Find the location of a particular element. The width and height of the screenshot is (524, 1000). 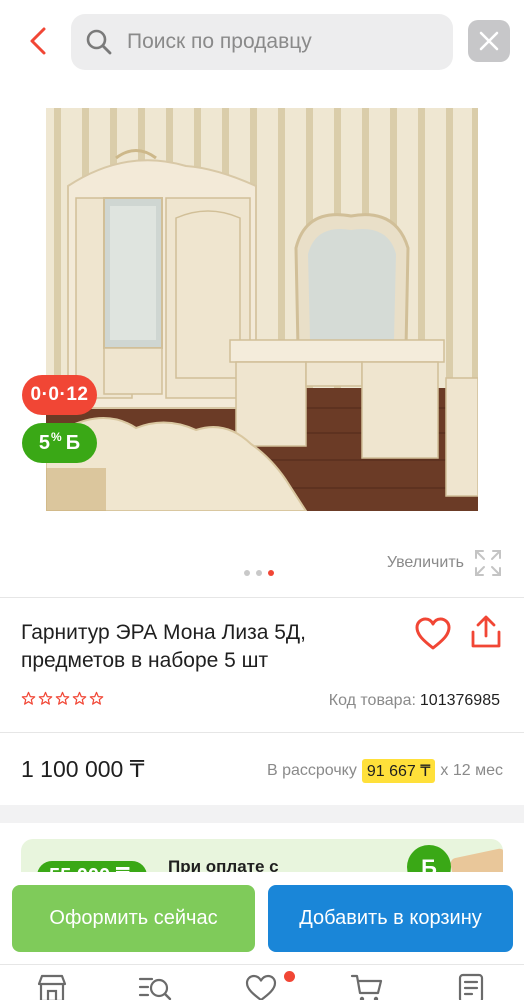

zoom-label: Увеличить is located at coordinates (425, 562).